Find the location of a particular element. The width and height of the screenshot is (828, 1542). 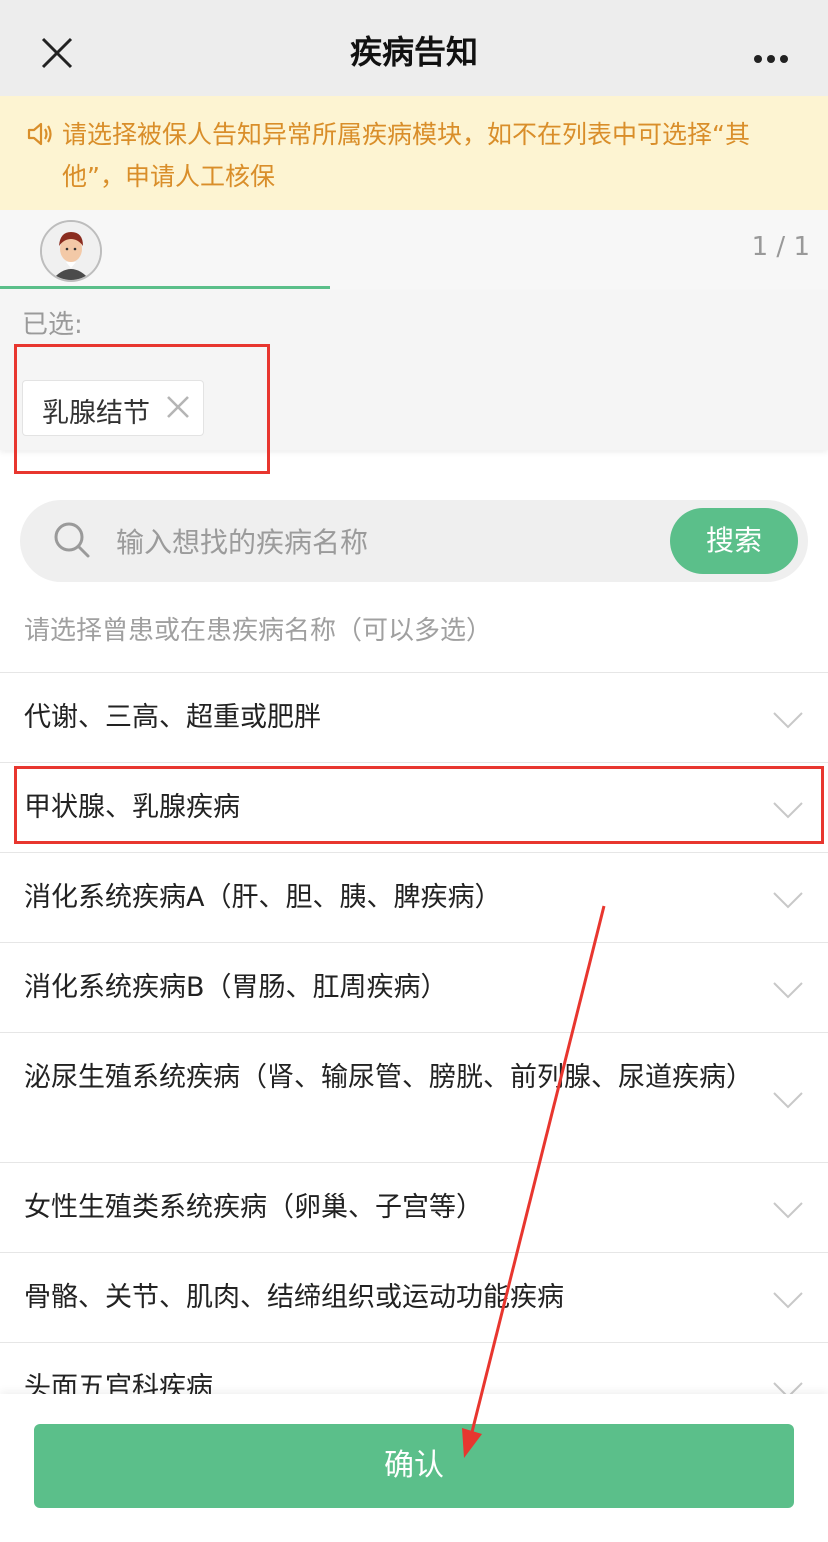

category-label: 消化系统疾病A（肝、胆、胰、脾疾病） is located at coordinates (263, 897).